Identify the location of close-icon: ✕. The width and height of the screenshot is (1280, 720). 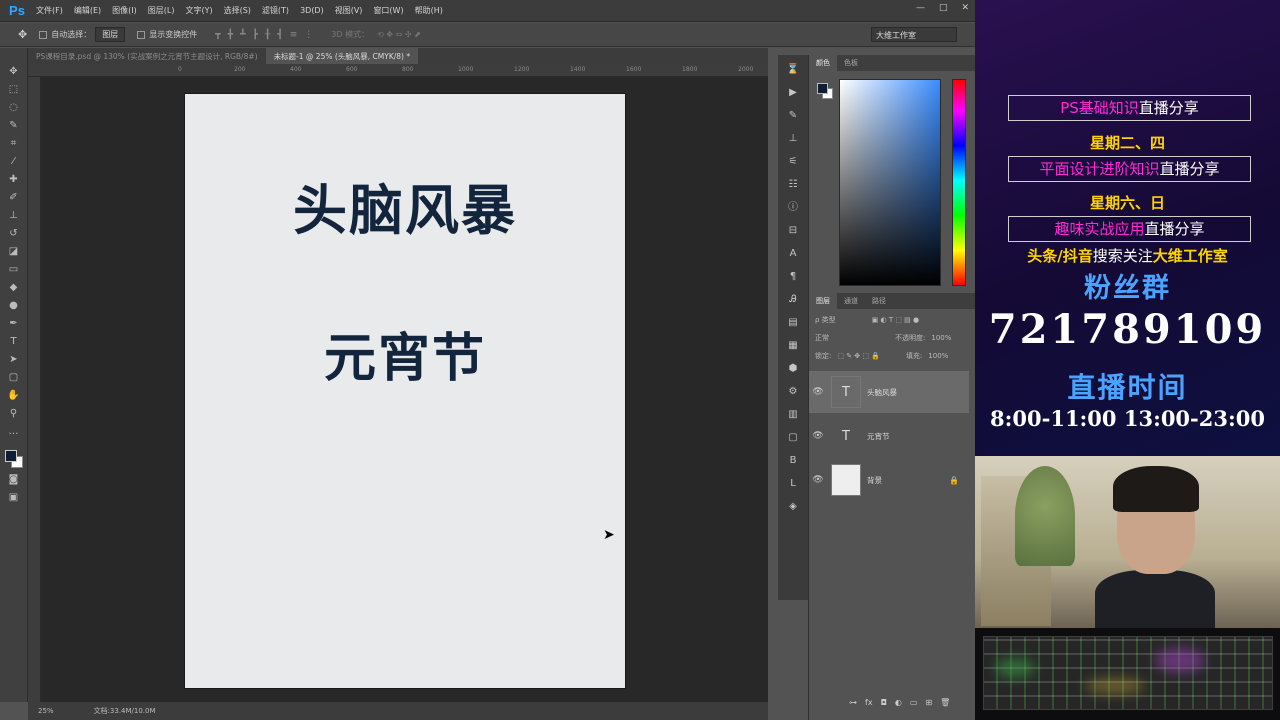
(965, 8).